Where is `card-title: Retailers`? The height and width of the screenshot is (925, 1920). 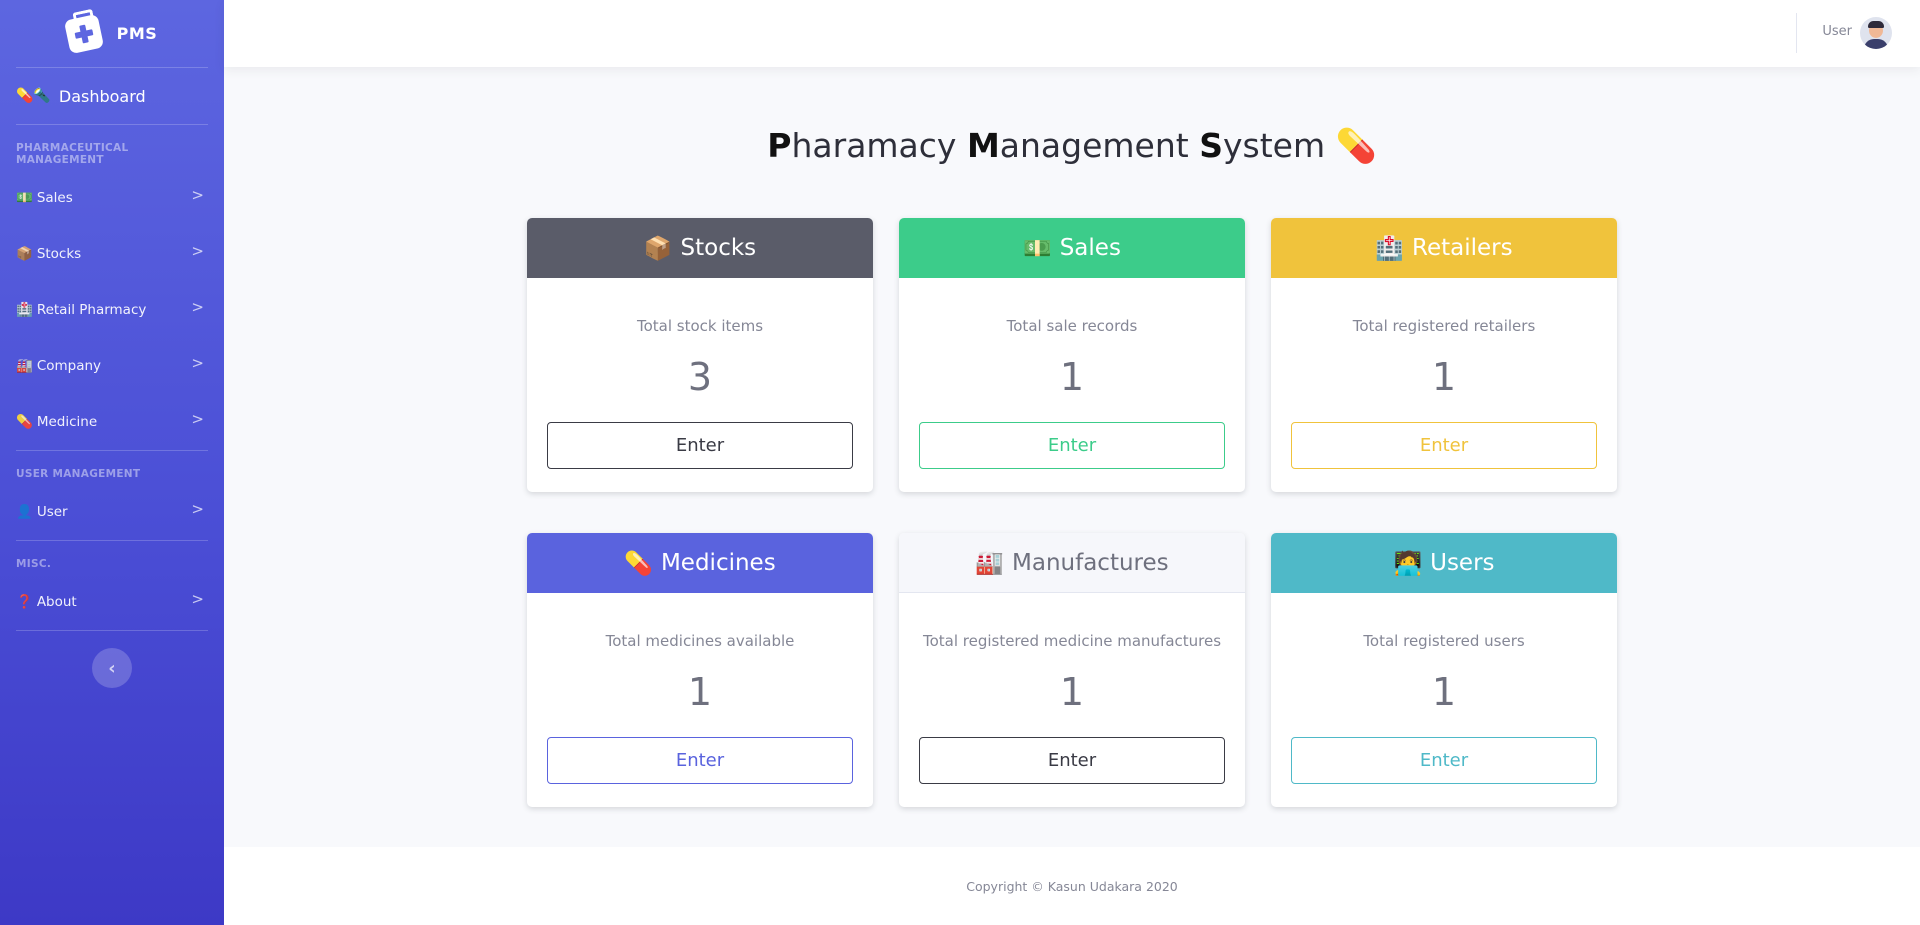
card-title: Retailers is located at coordinates (1462, 248).